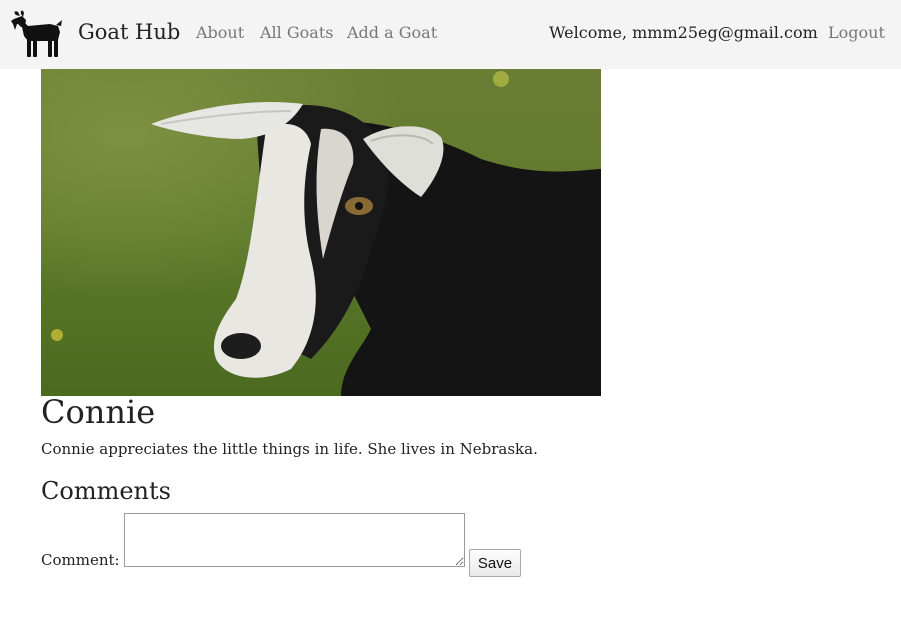 This screenshot has width=901, height=619. What do you see at coordinates (129, 32) in the screenshot?
I see `brand-name: Goat Hub` at bounding box center [129, 32].